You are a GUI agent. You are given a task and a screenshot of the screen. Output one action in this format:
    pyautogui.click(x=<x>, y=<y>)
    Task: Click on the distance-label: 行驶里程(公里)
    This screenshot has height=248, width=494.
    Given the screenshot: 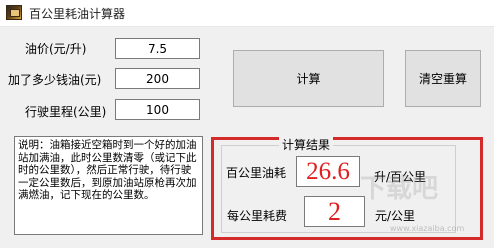 What is the action you would take?
    pyautogui.click(x=66, y=112)
    